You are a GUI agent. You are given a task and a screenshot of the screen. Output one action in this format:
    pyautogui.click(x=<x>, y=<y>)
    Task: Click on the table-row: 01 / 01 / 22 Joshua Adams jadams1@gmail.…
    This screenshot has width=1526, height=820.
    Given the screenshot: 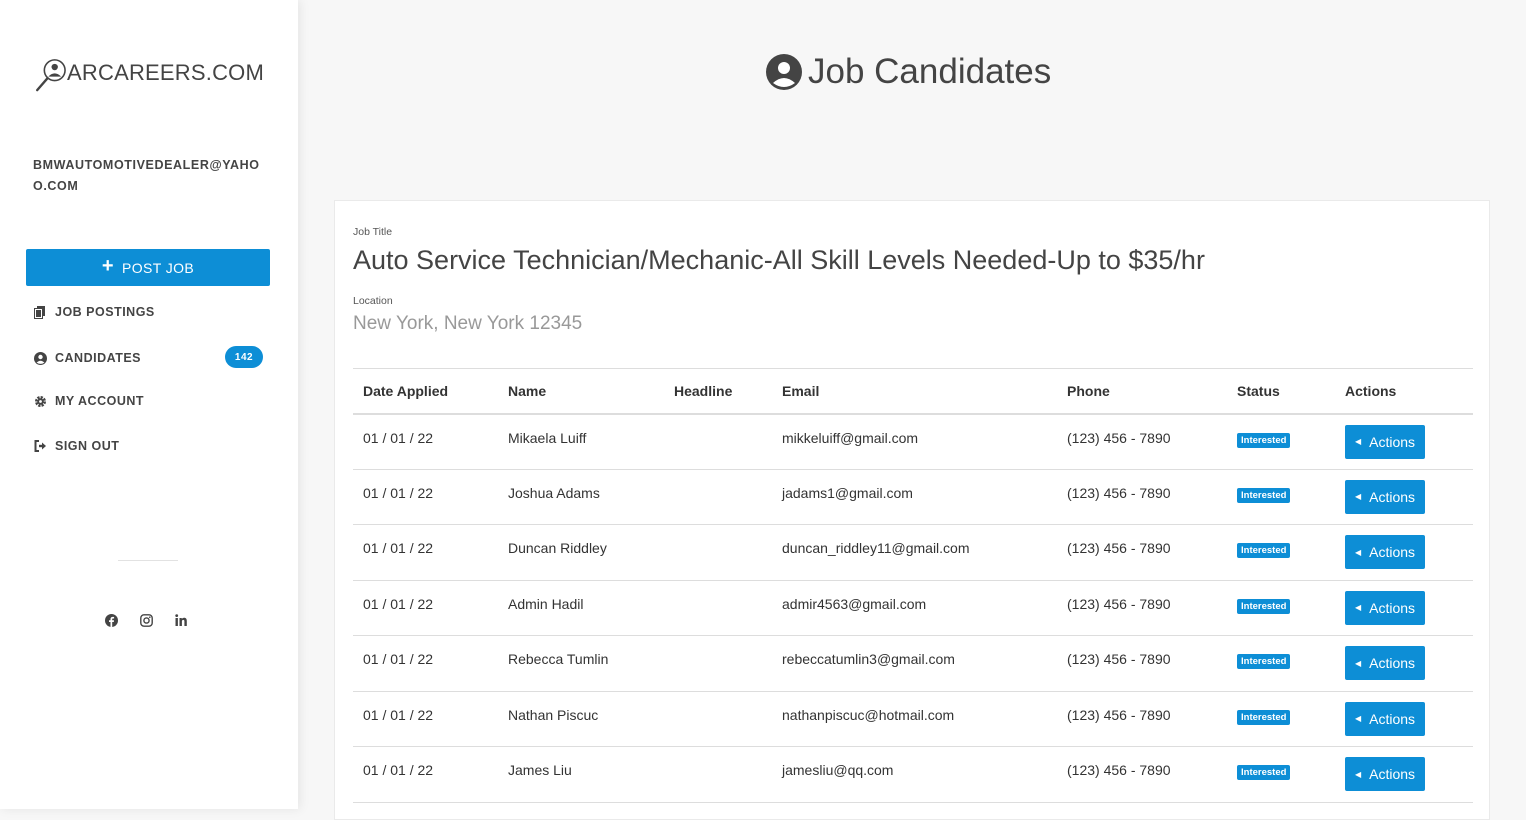 What is the action you would take?
    pyautogui.click(x=913, y=497)
    